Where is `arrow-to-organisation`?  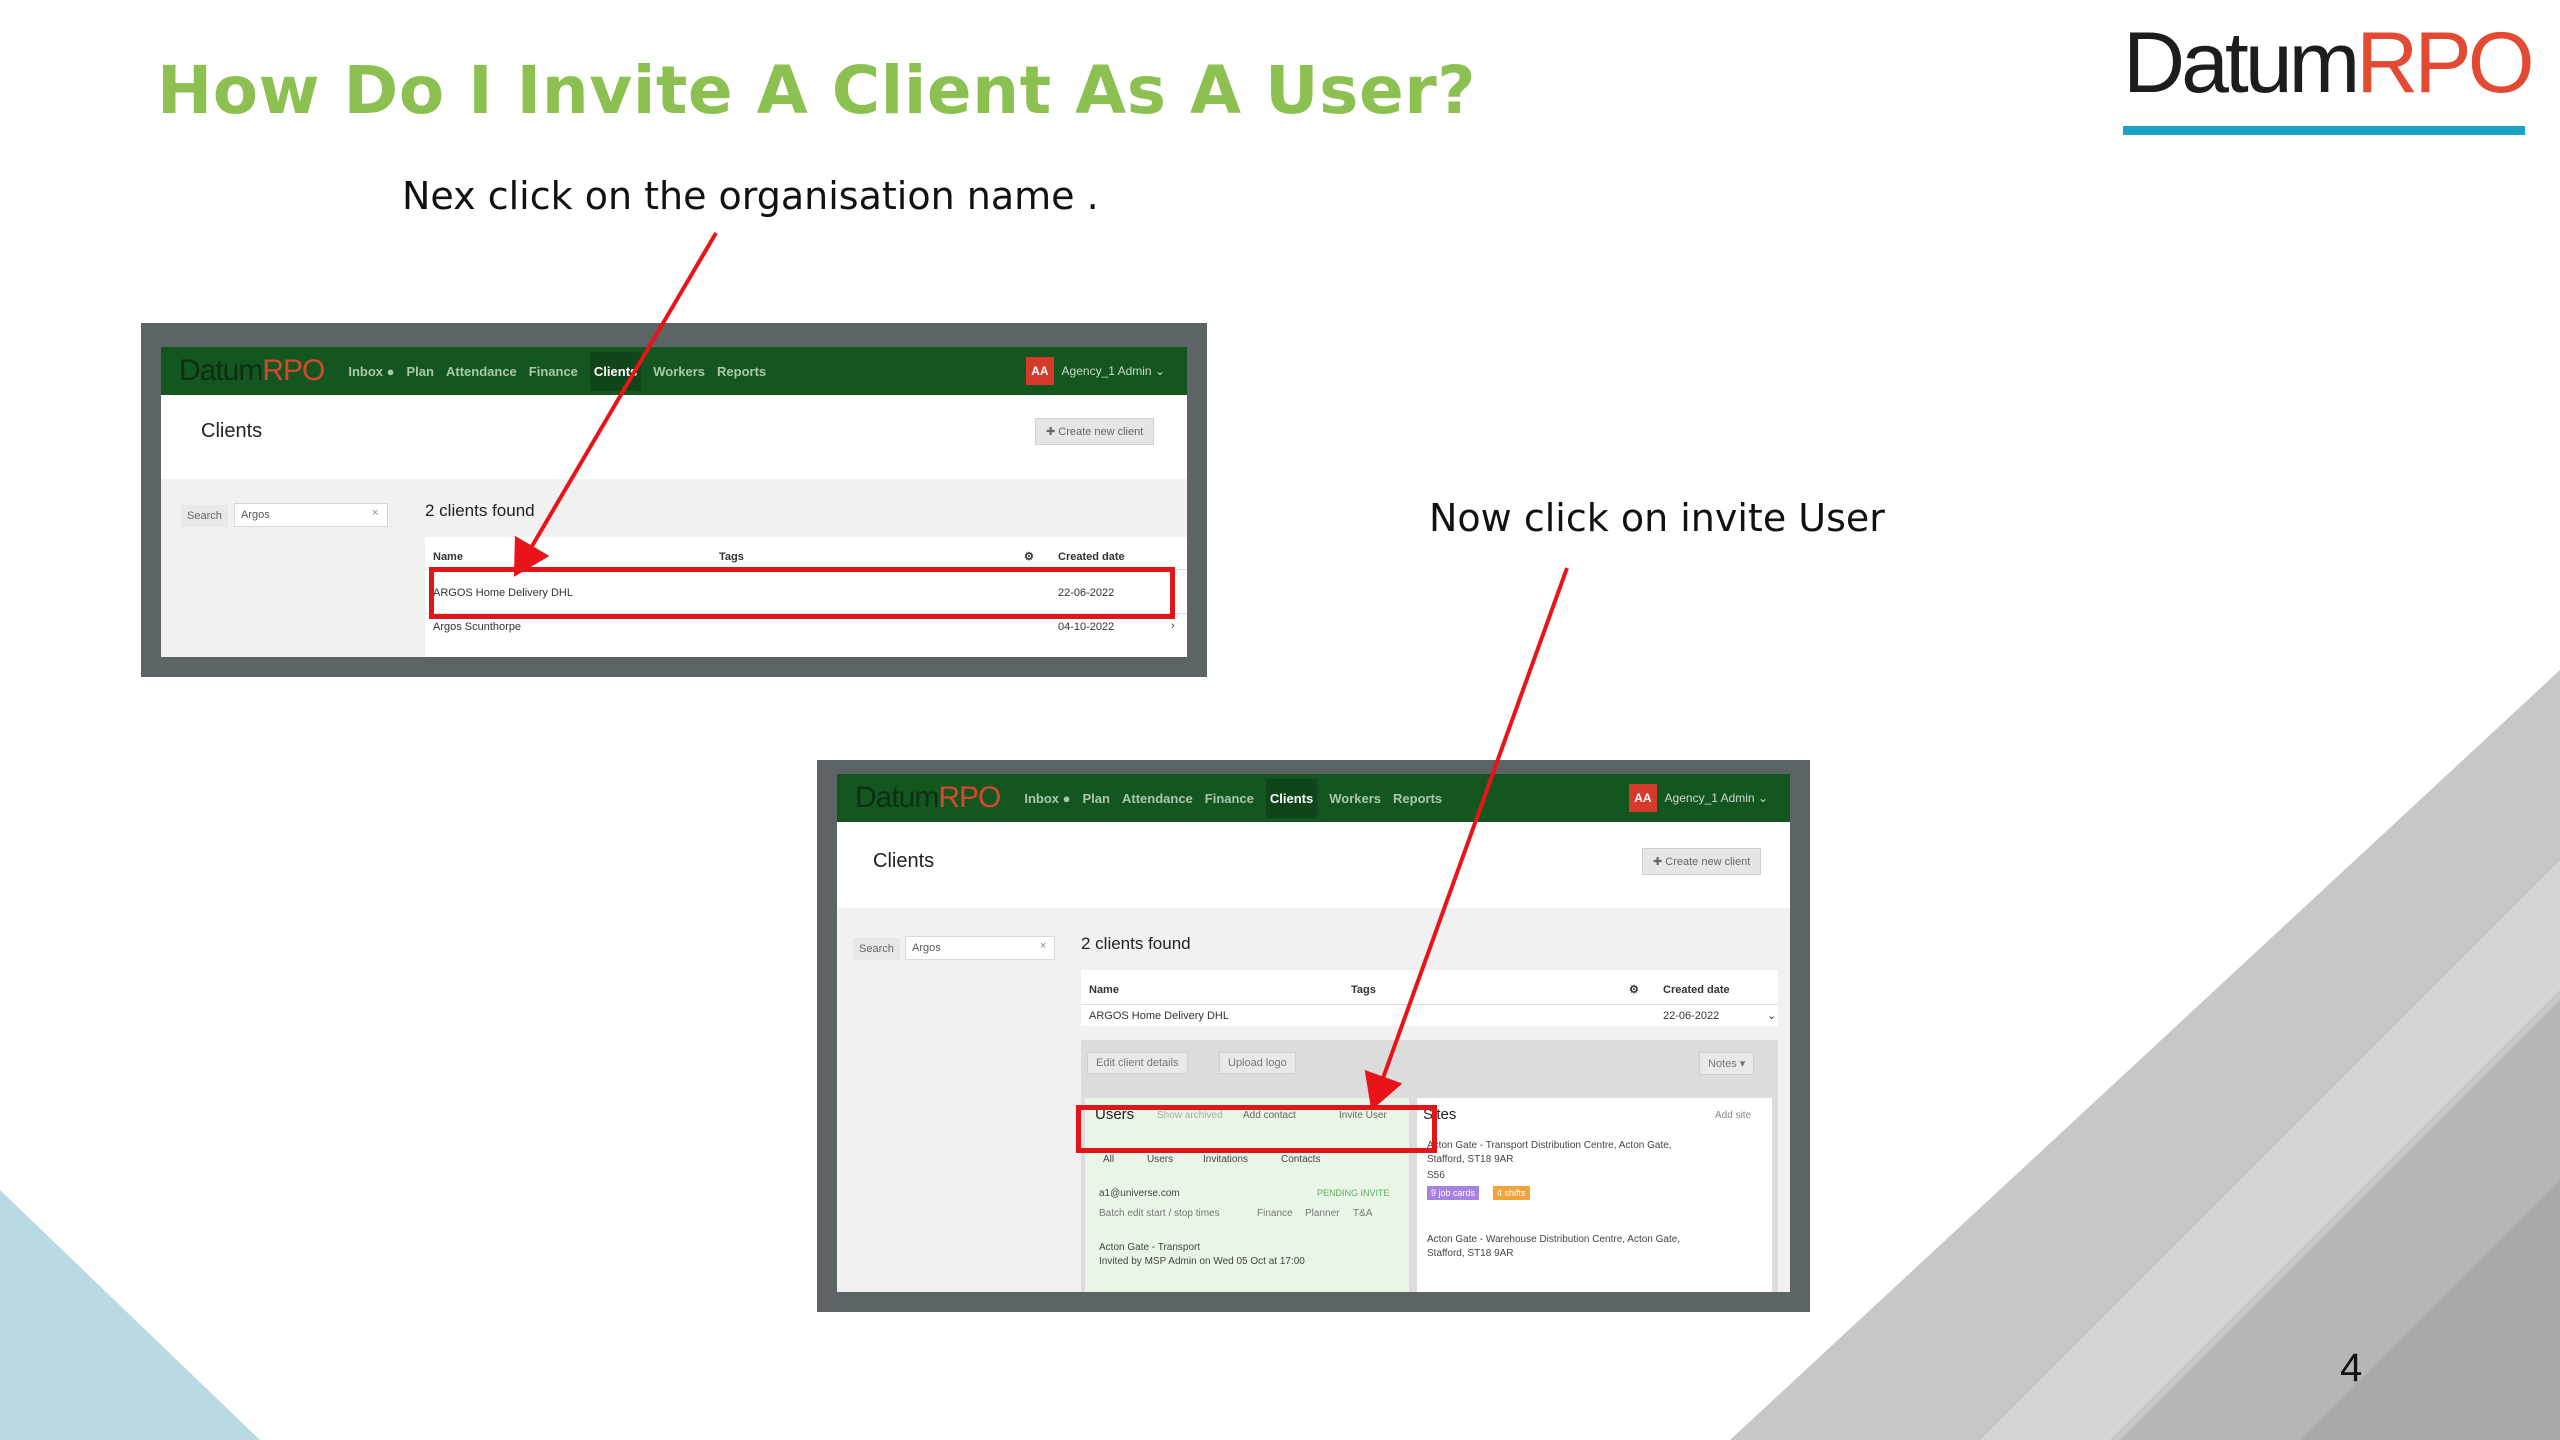
arrow-to-organisation is located at coordinates (615, 404).